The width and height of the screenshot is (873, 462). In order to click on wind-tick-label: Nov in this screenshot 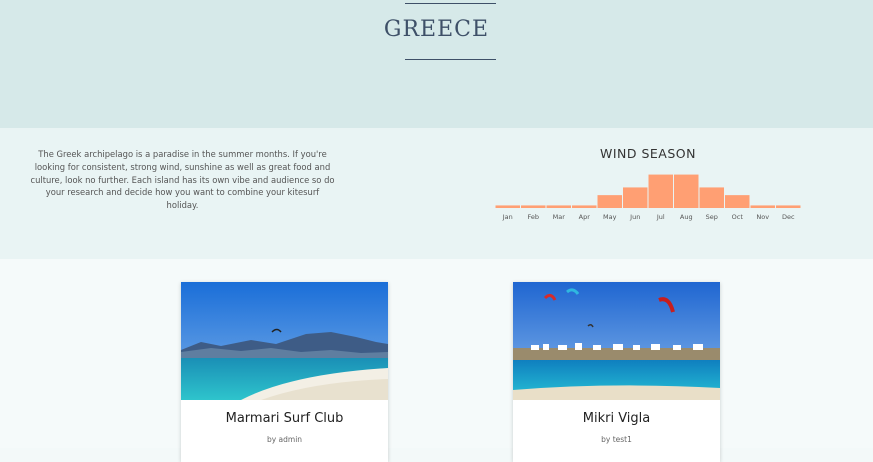, I will do `click(762, 217)`.